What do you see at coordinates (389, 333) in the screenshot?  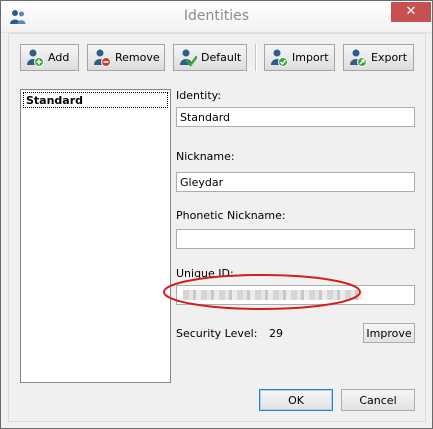 I see `improve-button: Improve` at bounding box center [389, 333].